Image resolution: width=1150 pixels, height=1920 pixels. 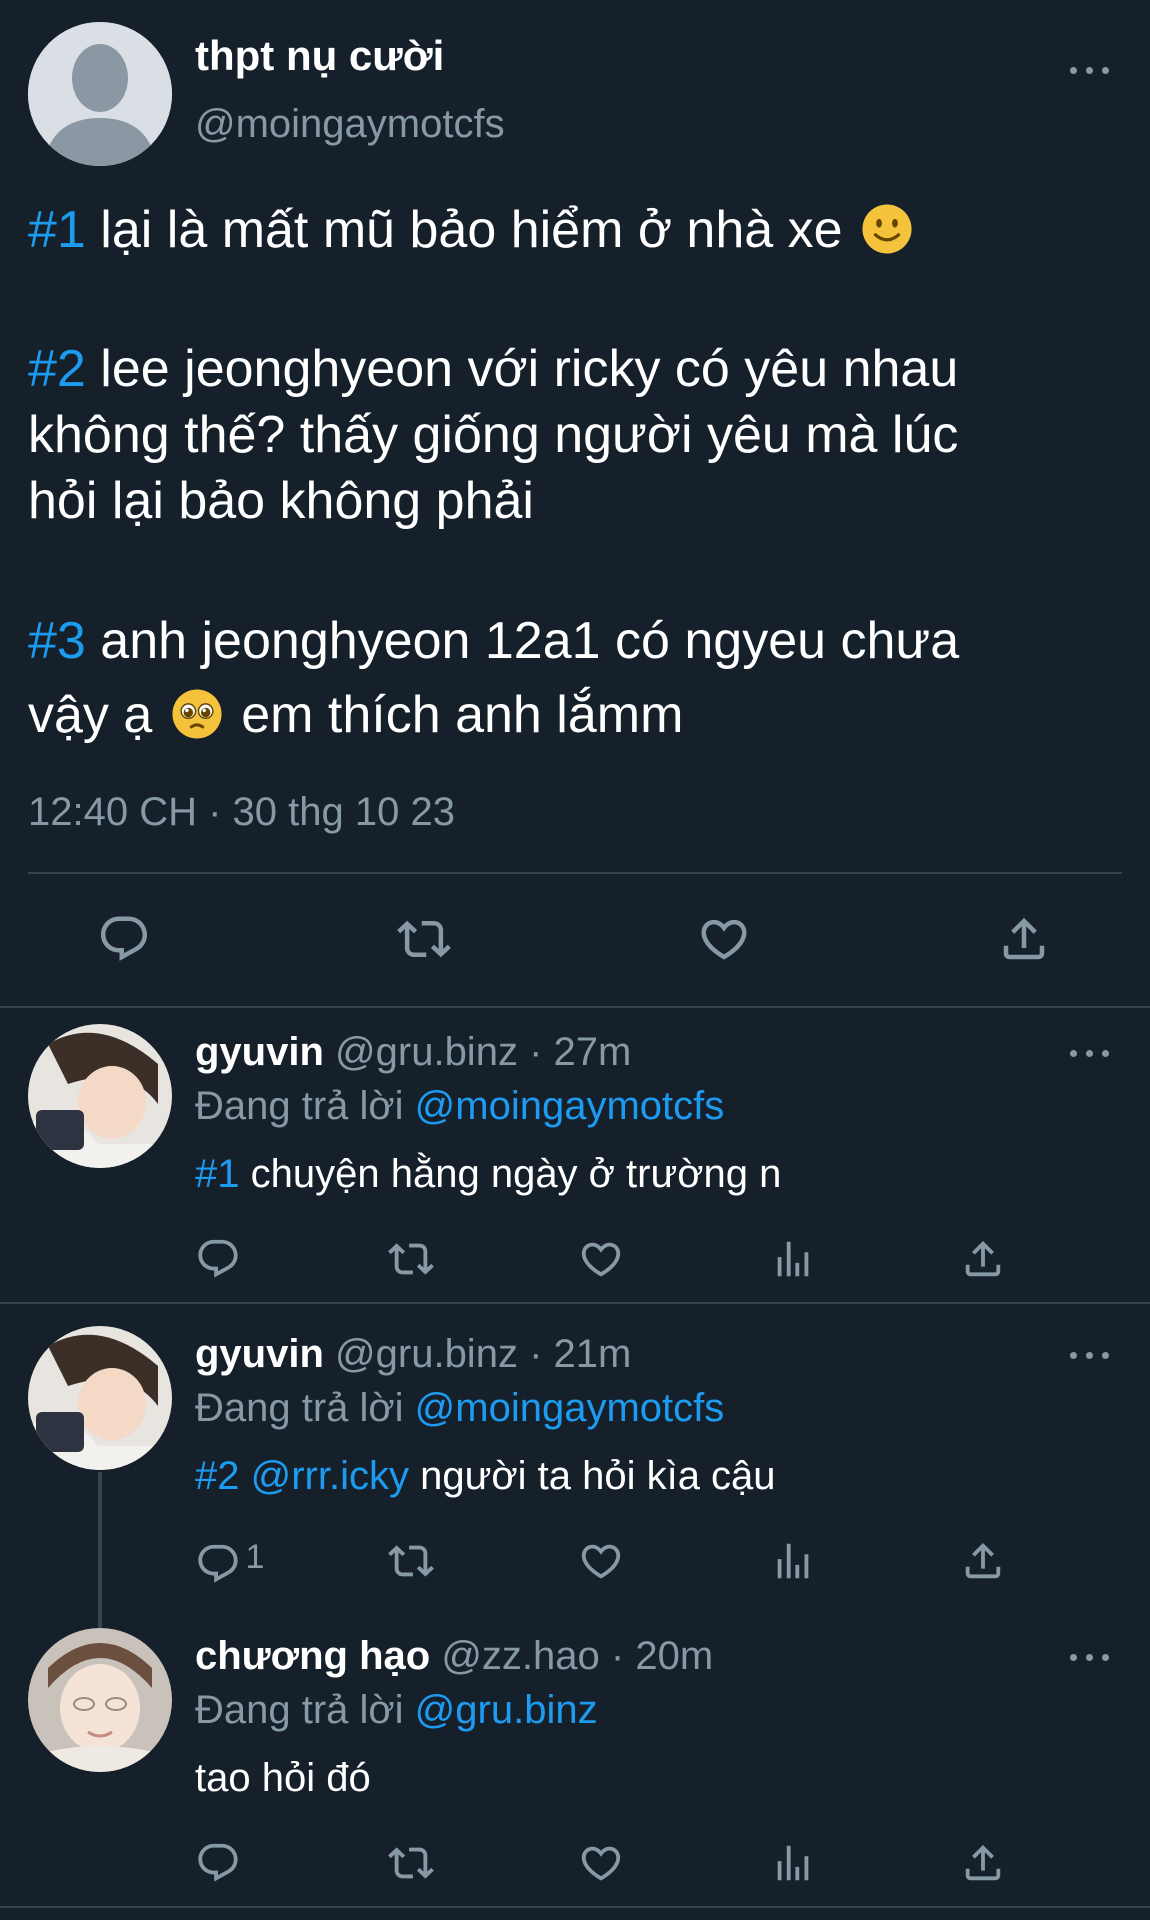 I want to click on profile-avatar, so click(x=100, y=94).